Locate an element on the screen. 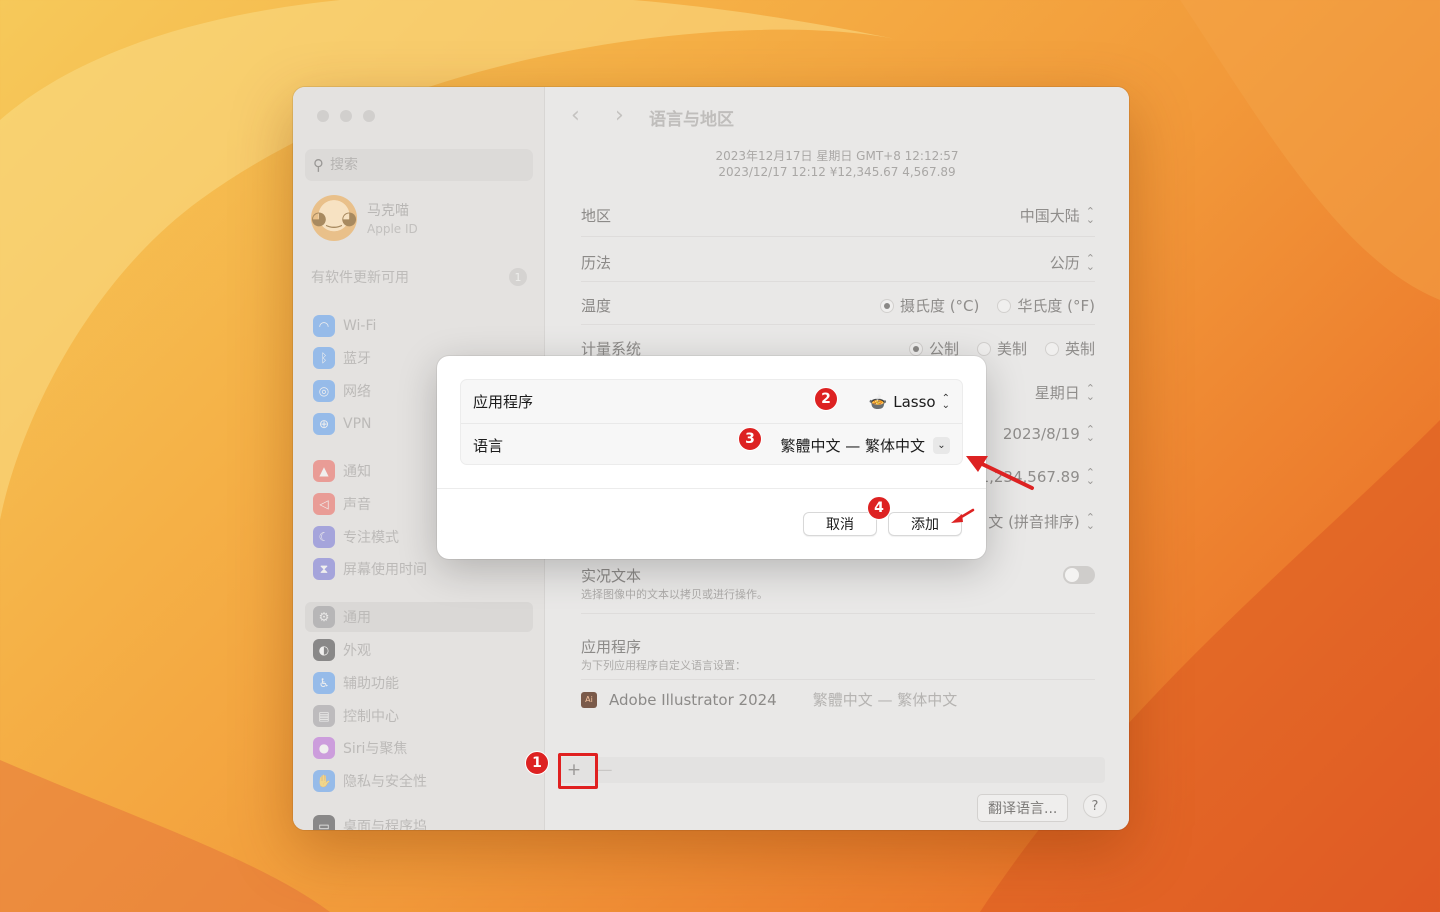 This screenshot has width=1440, height=912. back-chevron-icon: ‹ is located at coordinates (575, 115).